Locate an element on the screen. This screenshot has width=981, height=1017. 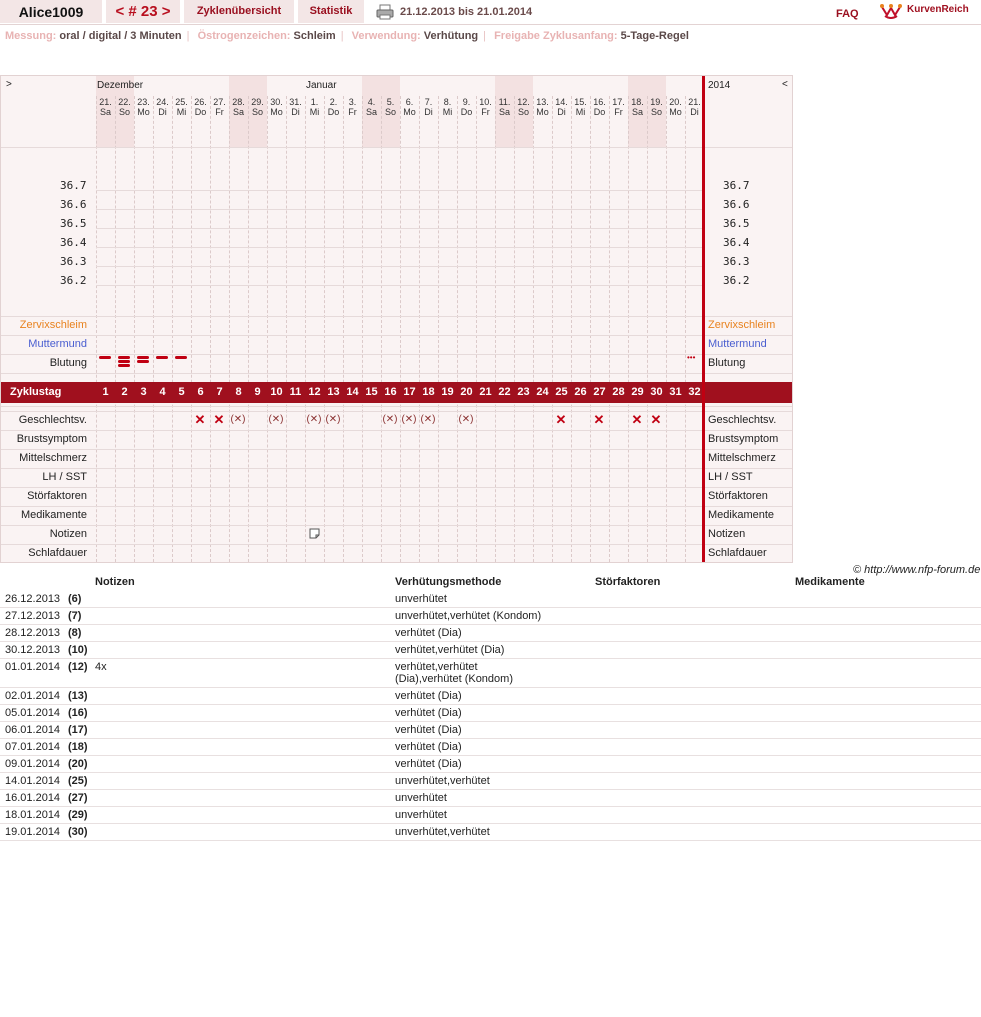
day-header: 26. Do is located at coordinates (200, 107).